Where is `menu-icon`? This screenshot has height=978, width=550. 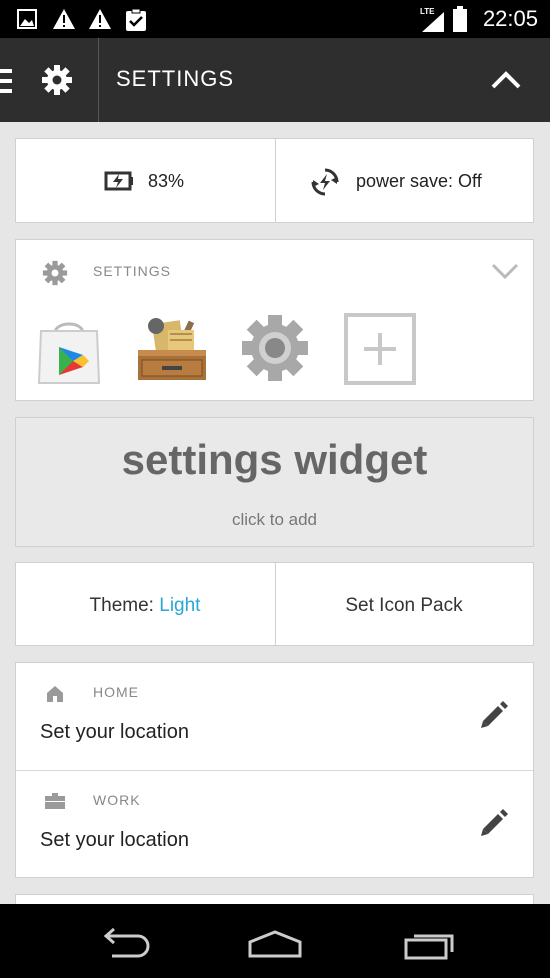 menu-icon is located at coordinates (7, 81).